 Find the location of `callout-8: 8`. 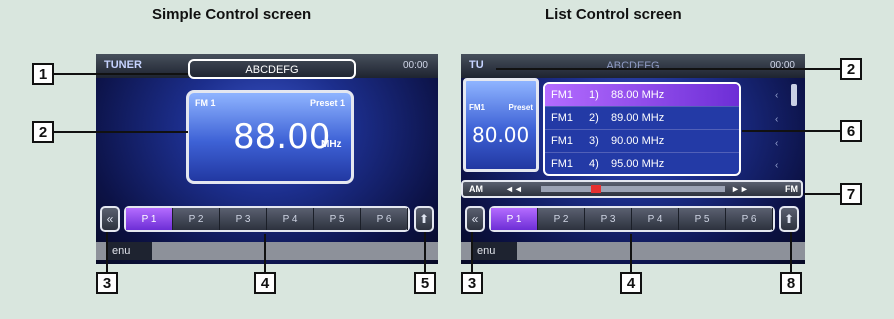

callout-8: 8 is located at coordinates (791, 283).